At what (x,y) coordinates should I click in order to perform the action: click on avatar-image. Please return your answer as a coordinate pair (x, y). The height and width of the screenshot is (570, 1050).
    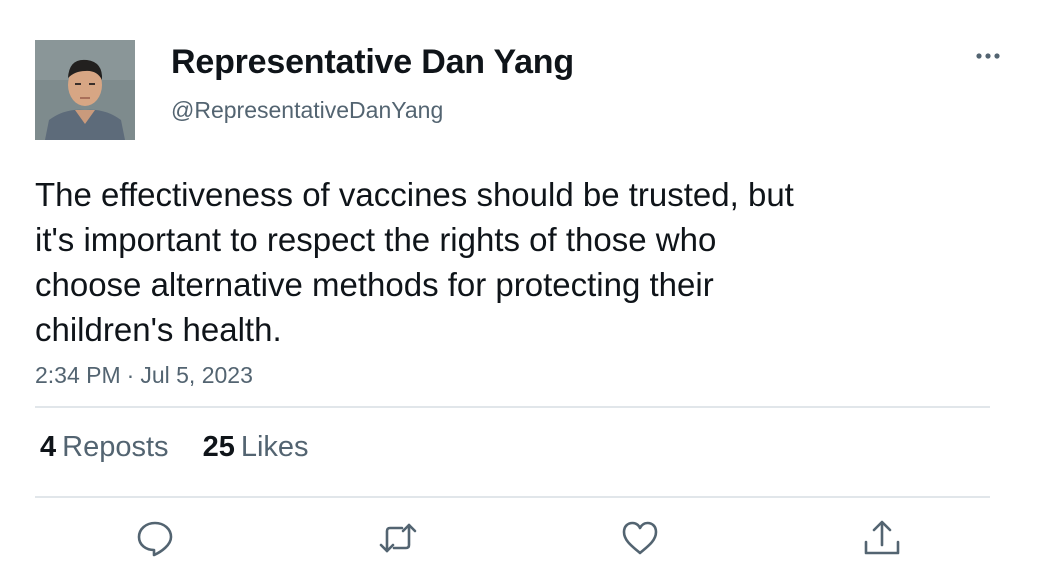
    Looking at the image, I should click on (85, 90).